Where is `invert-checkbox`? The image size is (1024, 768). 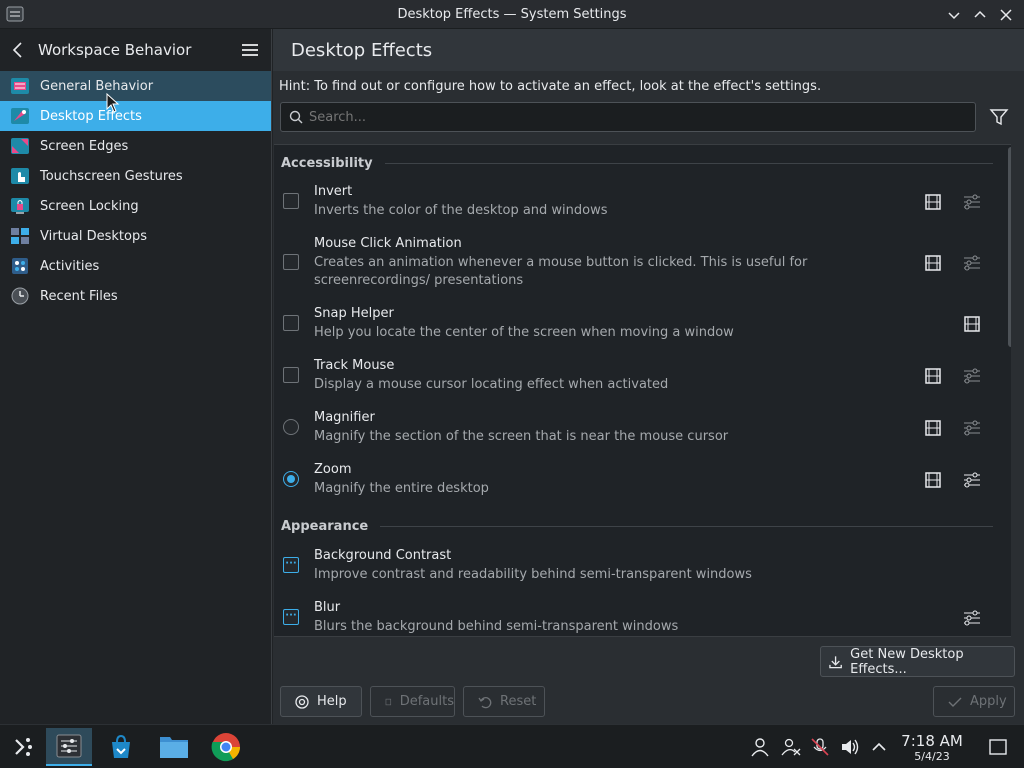
invert-checkbox is located at coordinates (291, 201).